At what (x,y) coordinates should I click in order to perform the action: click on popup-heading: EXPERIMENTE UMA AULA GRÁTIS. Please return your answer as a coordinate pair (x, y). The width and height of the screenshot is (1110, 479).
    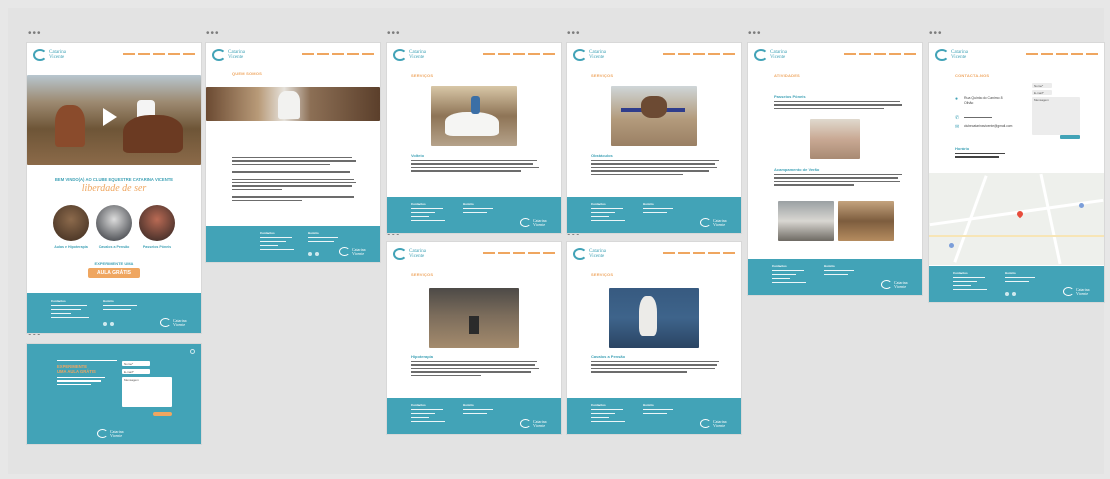
    Looking at the image, I should click on (76, 369).